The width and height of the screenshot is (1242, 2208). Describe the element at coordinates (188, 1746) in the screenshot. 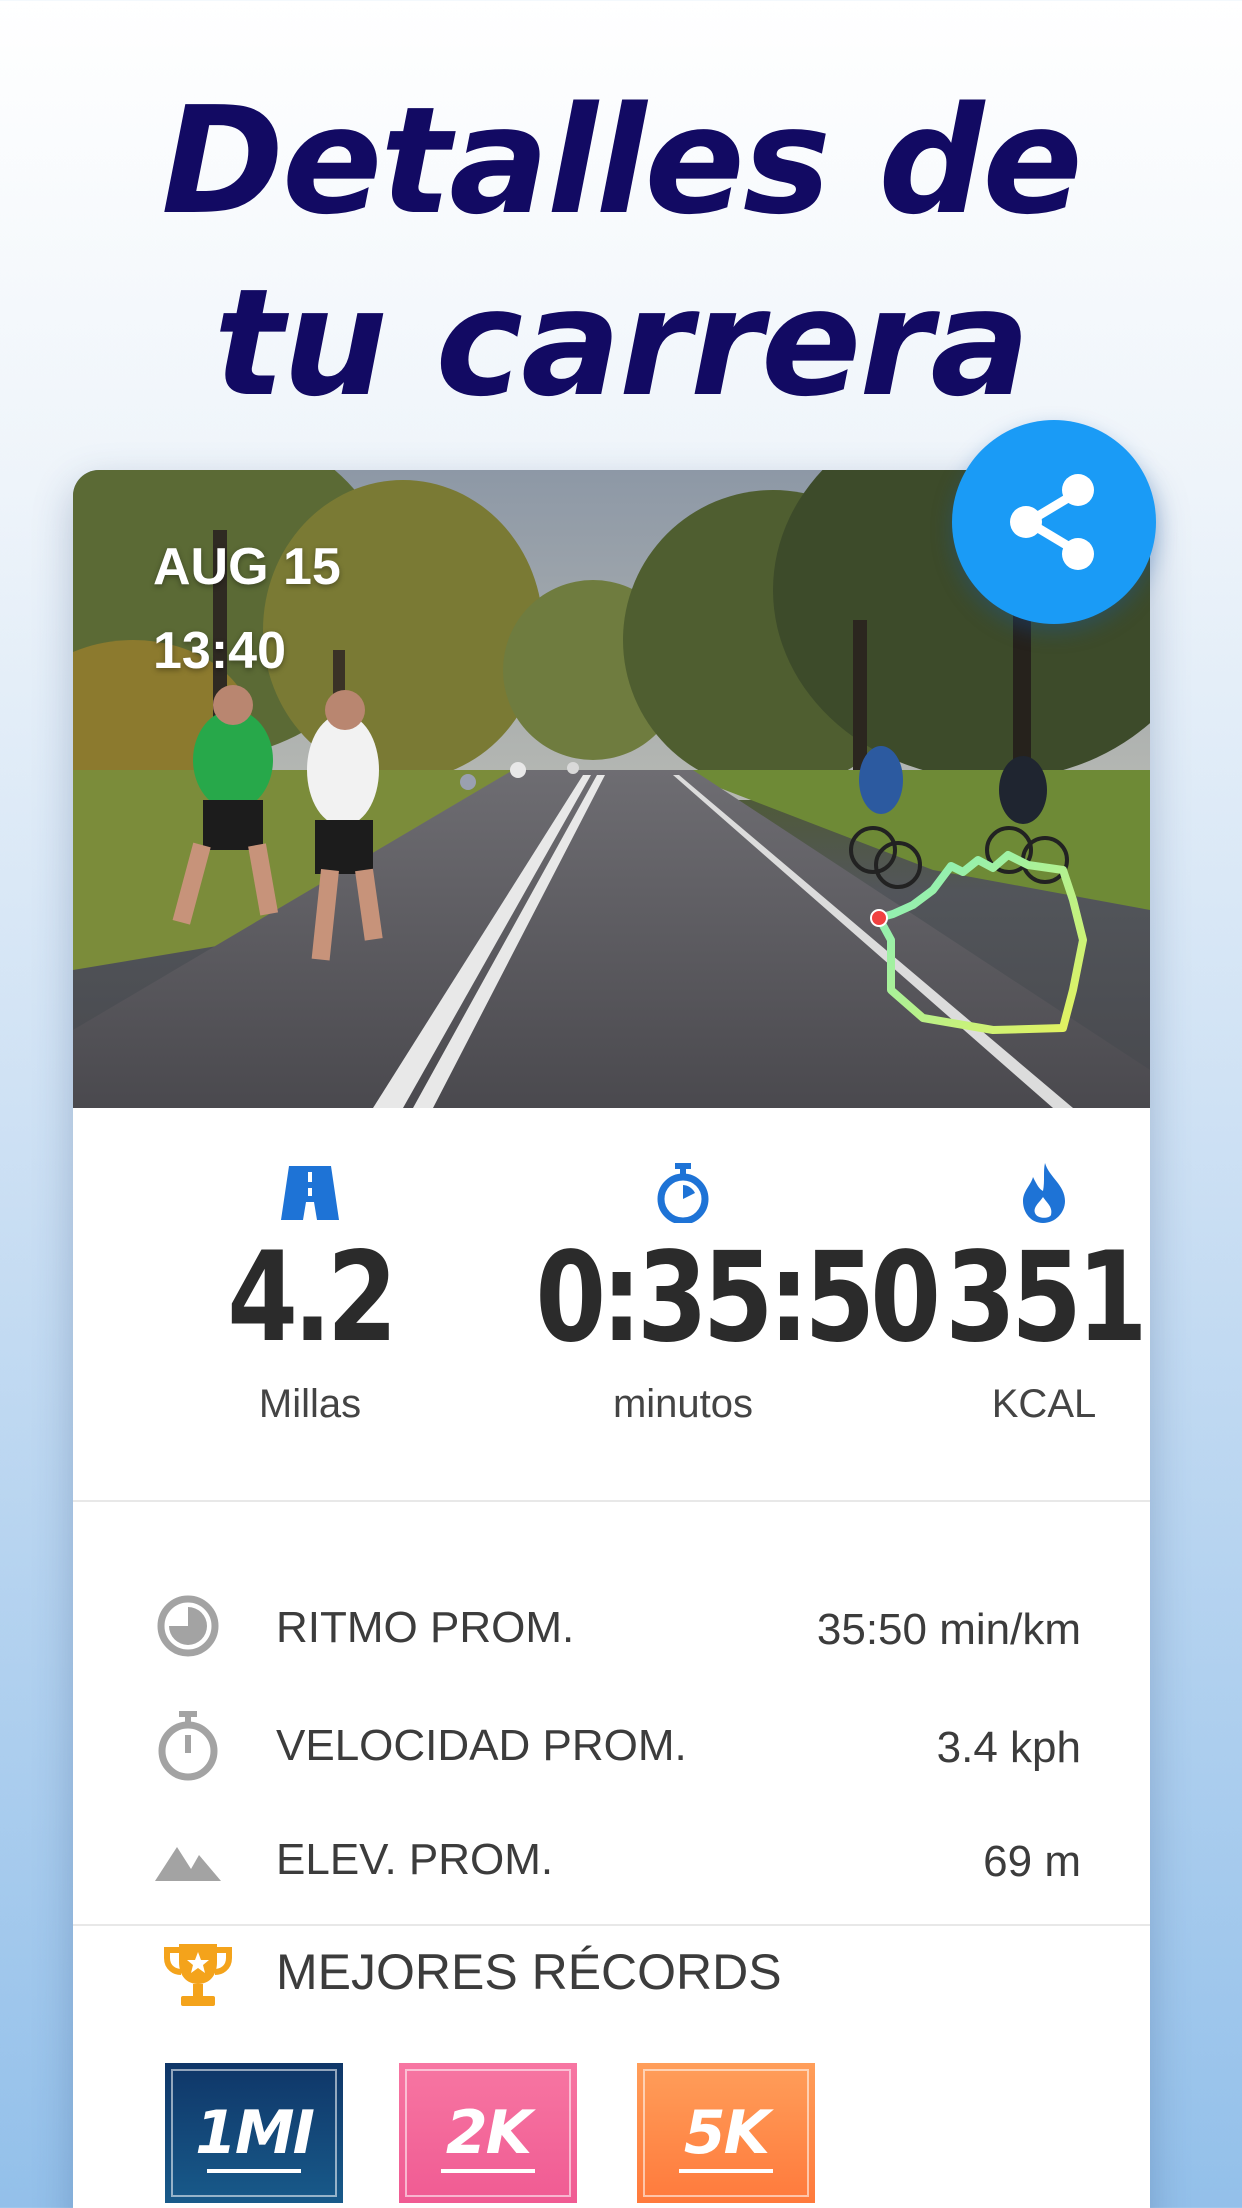

I see `timer-icon` at that location.